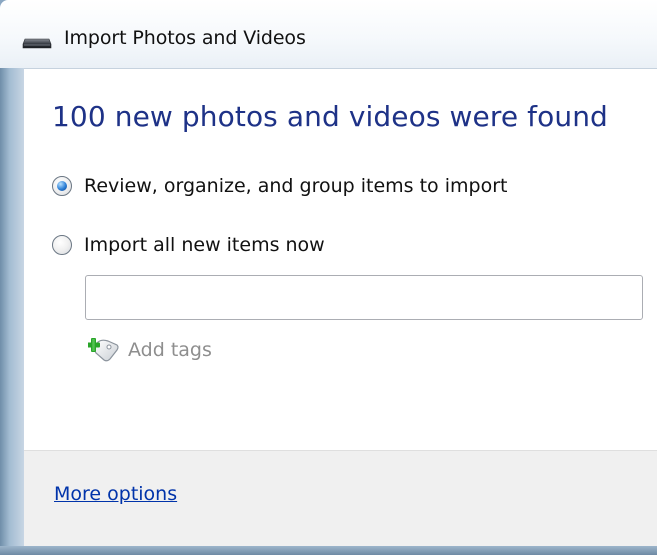  I want to click on window-bottom-frame, so click(328, 550).